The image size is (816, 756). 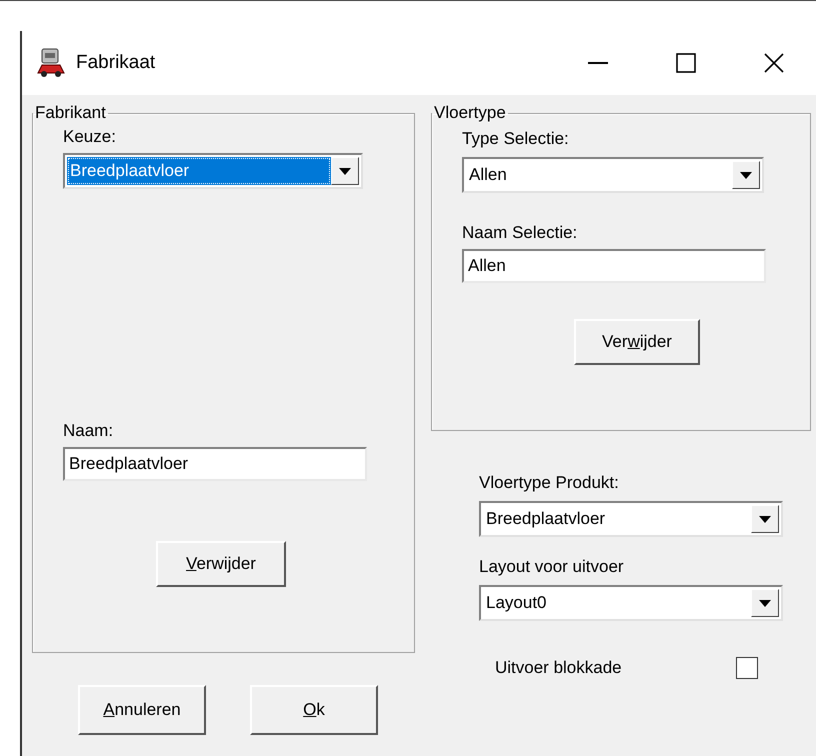 What do you see at coordinates (213, 171) in the screenshot?
I see `fabrikant.keuze.focused: Breedplaatvloer` at bounding box center [213, 171].